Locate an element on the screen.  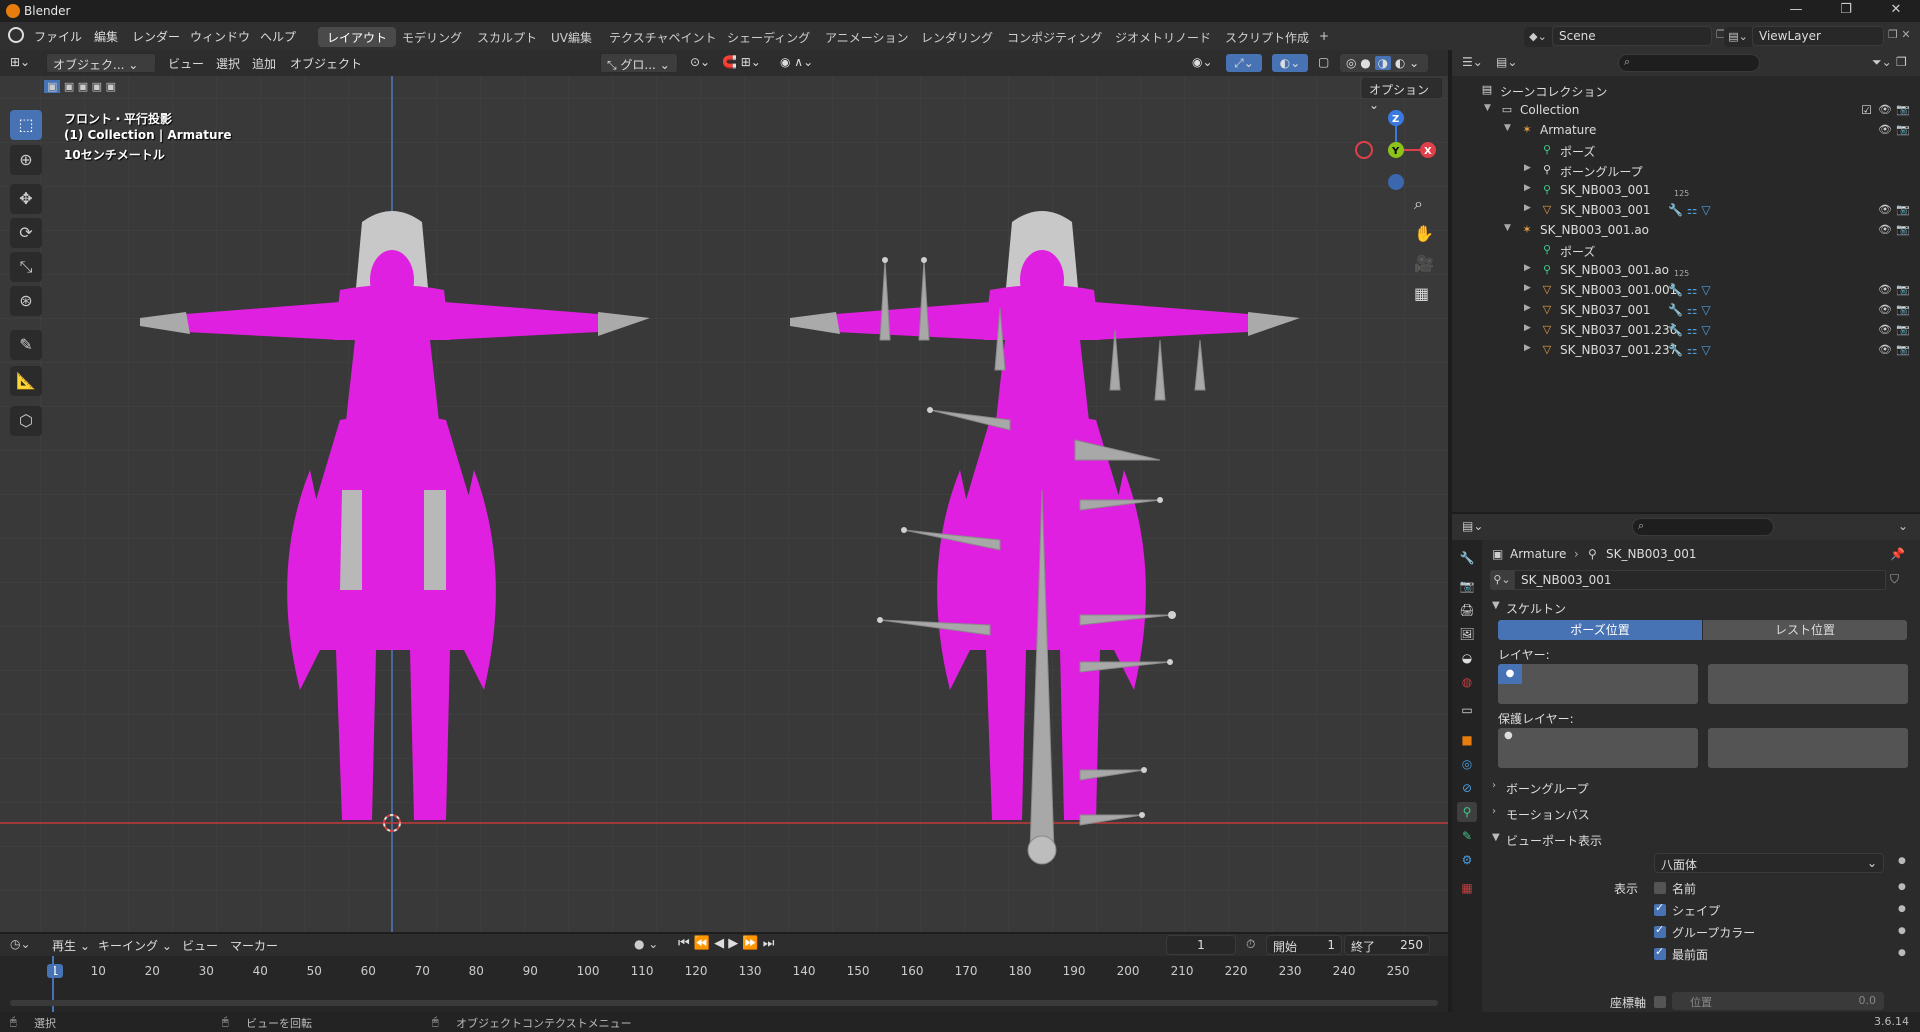
tab-sculpt: スカルプト is located at coordinates (507, 37).